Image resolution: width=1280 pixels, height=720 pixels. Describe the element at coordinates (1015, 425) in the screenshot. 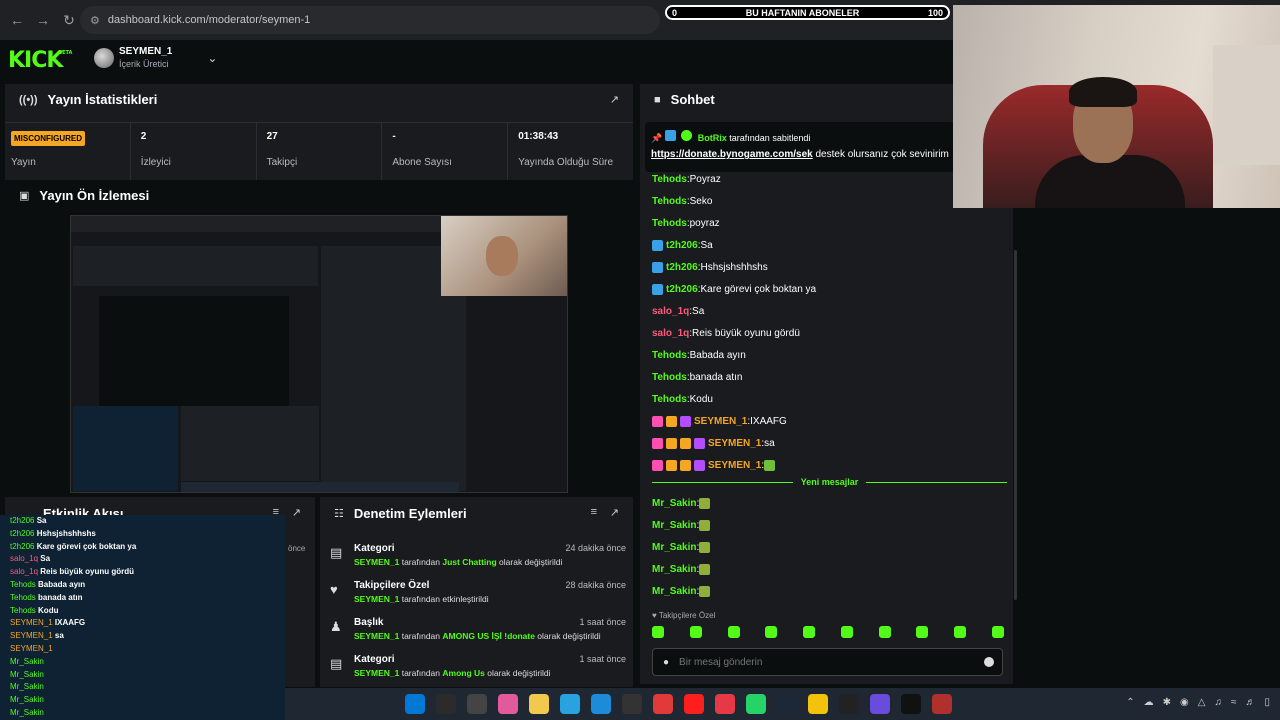

I see `chat-scrollbar` at that location.